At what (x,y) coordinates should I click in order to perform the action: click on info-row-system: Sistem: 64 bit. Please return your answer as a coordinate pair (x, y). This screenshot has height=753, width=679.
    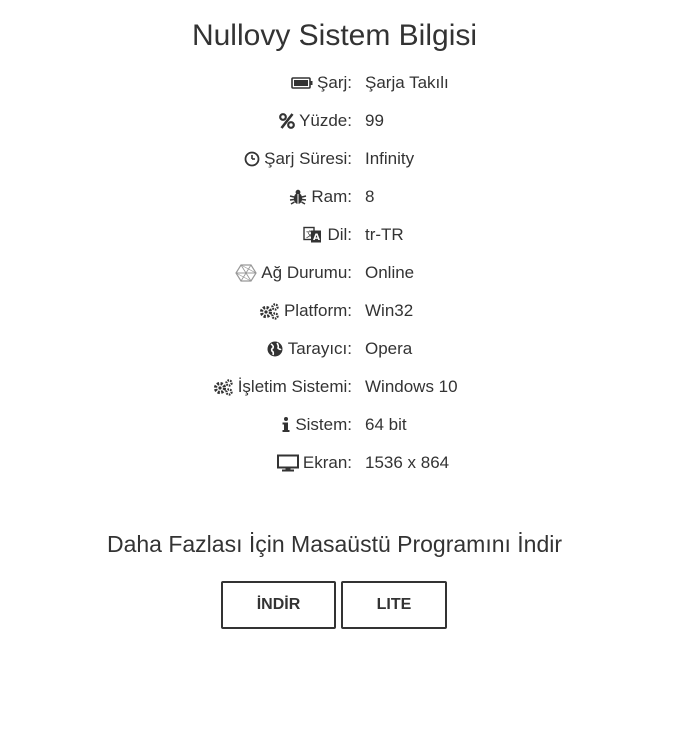
    Looking at the image, I should click on (339, 425).